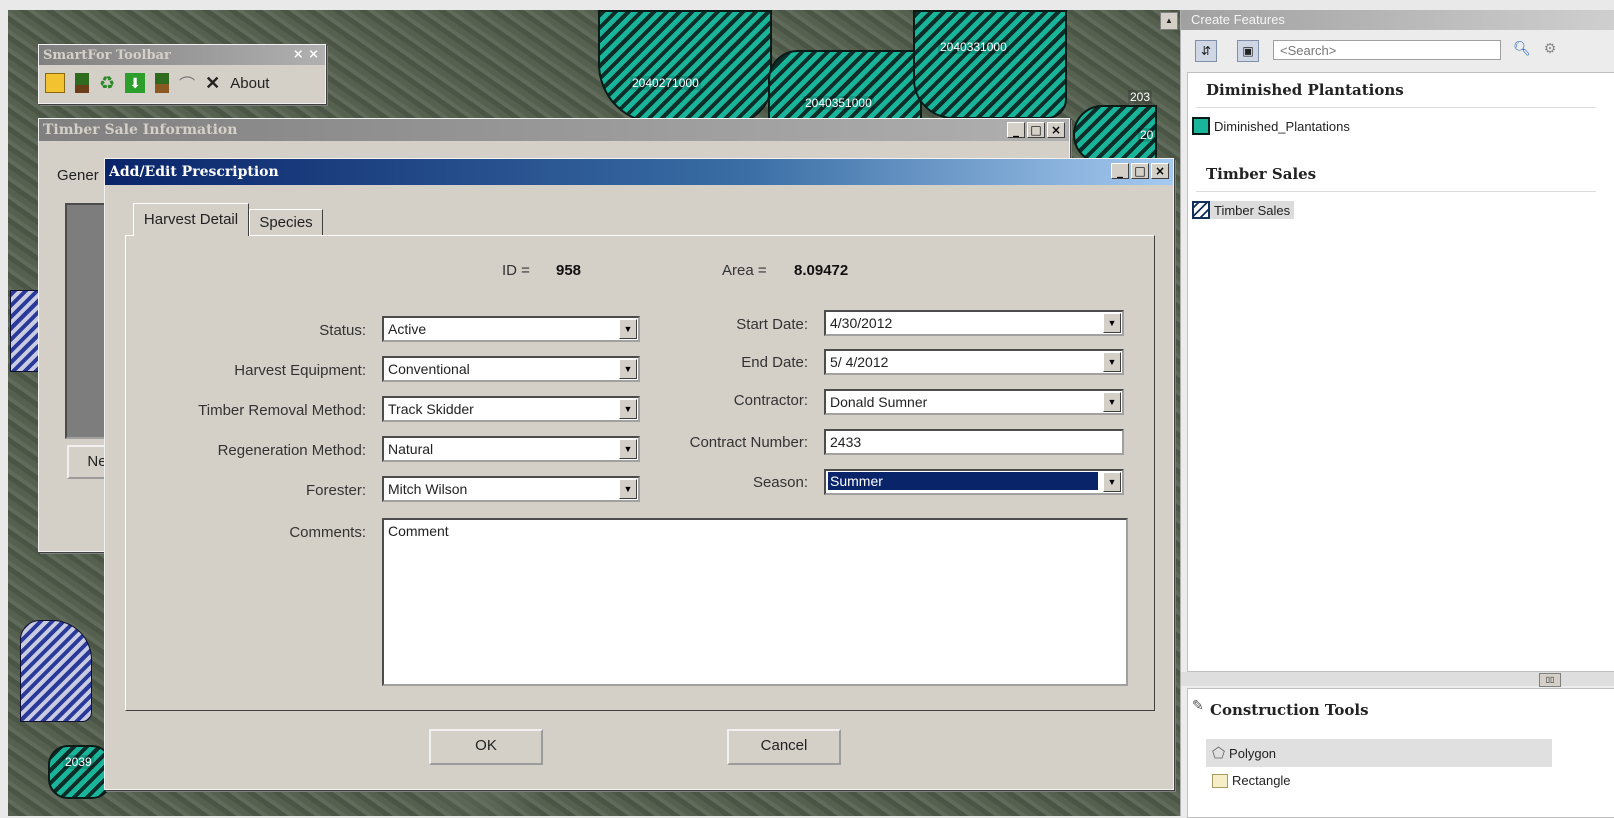  I want to click on template-diminished-plantations: Diminished_Plantations, so click(1271, 126).